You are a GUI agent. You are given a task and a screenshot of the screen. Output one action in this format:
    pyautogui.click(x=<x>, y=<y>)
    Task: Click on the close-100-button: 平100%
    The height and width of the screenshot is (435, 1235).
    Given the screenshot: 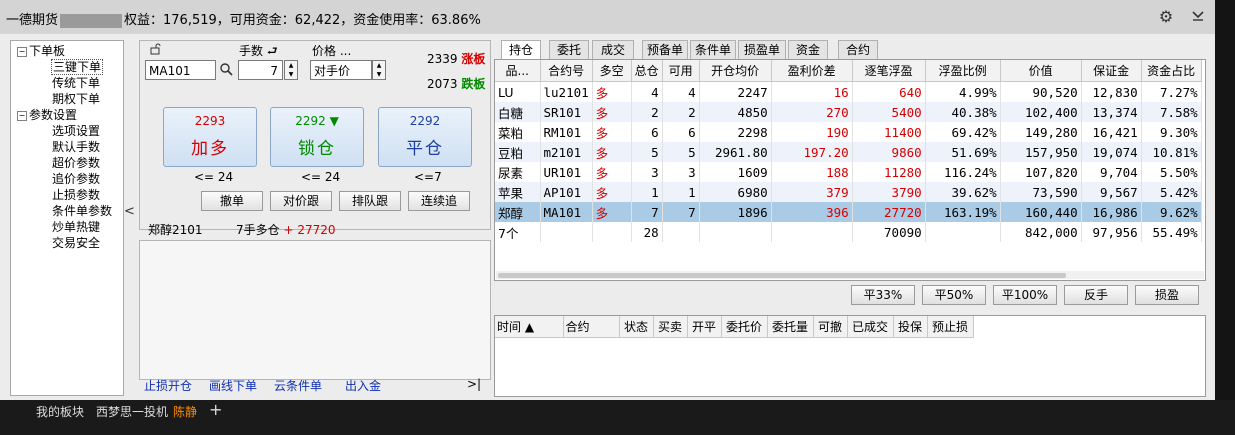 What is the action you would take?
    pyautogui.click(x=1025, y=295)
    